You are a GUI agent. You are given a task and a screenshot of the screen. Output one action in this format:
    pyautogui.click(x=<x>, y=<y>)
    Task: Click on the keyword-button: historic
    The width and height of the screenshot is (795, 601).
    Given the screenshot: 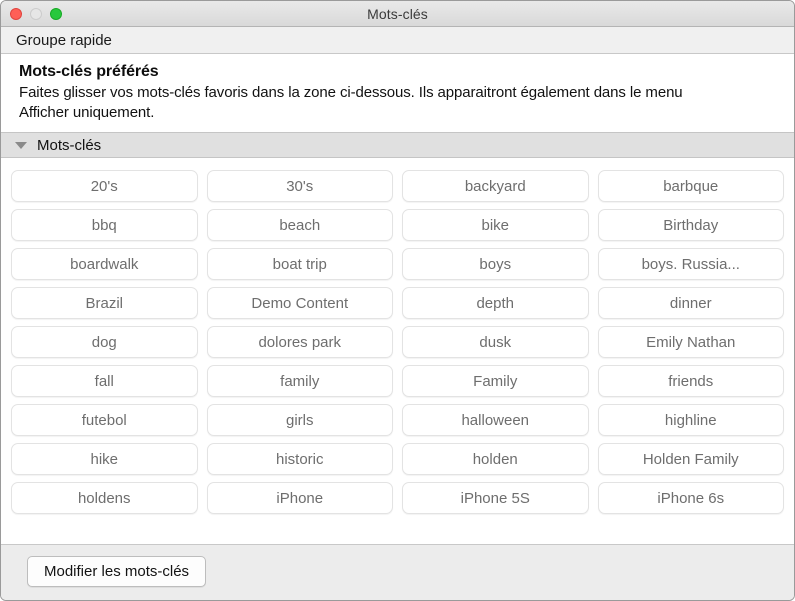 What is the action you would take?
    pyautogui.click(x=299, y=459)
    